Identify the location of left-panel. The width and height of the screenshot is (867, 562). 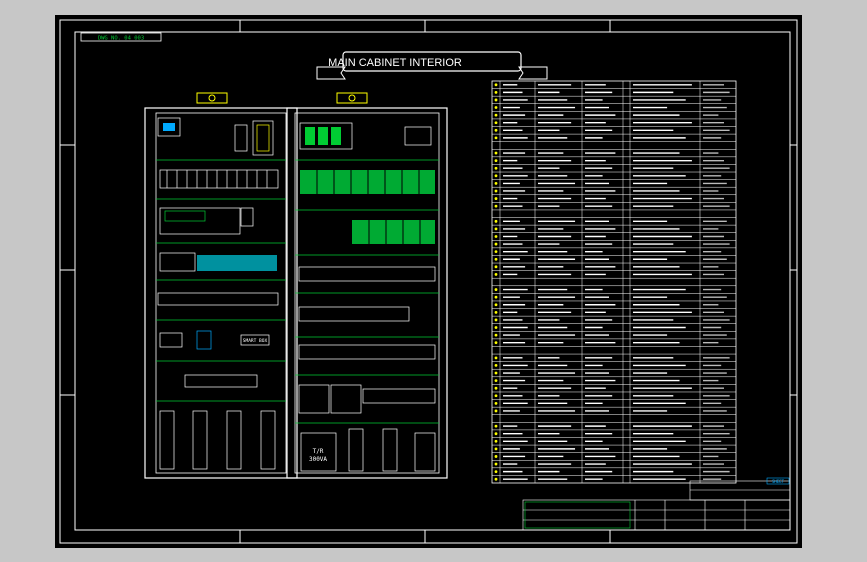
(221, 293).